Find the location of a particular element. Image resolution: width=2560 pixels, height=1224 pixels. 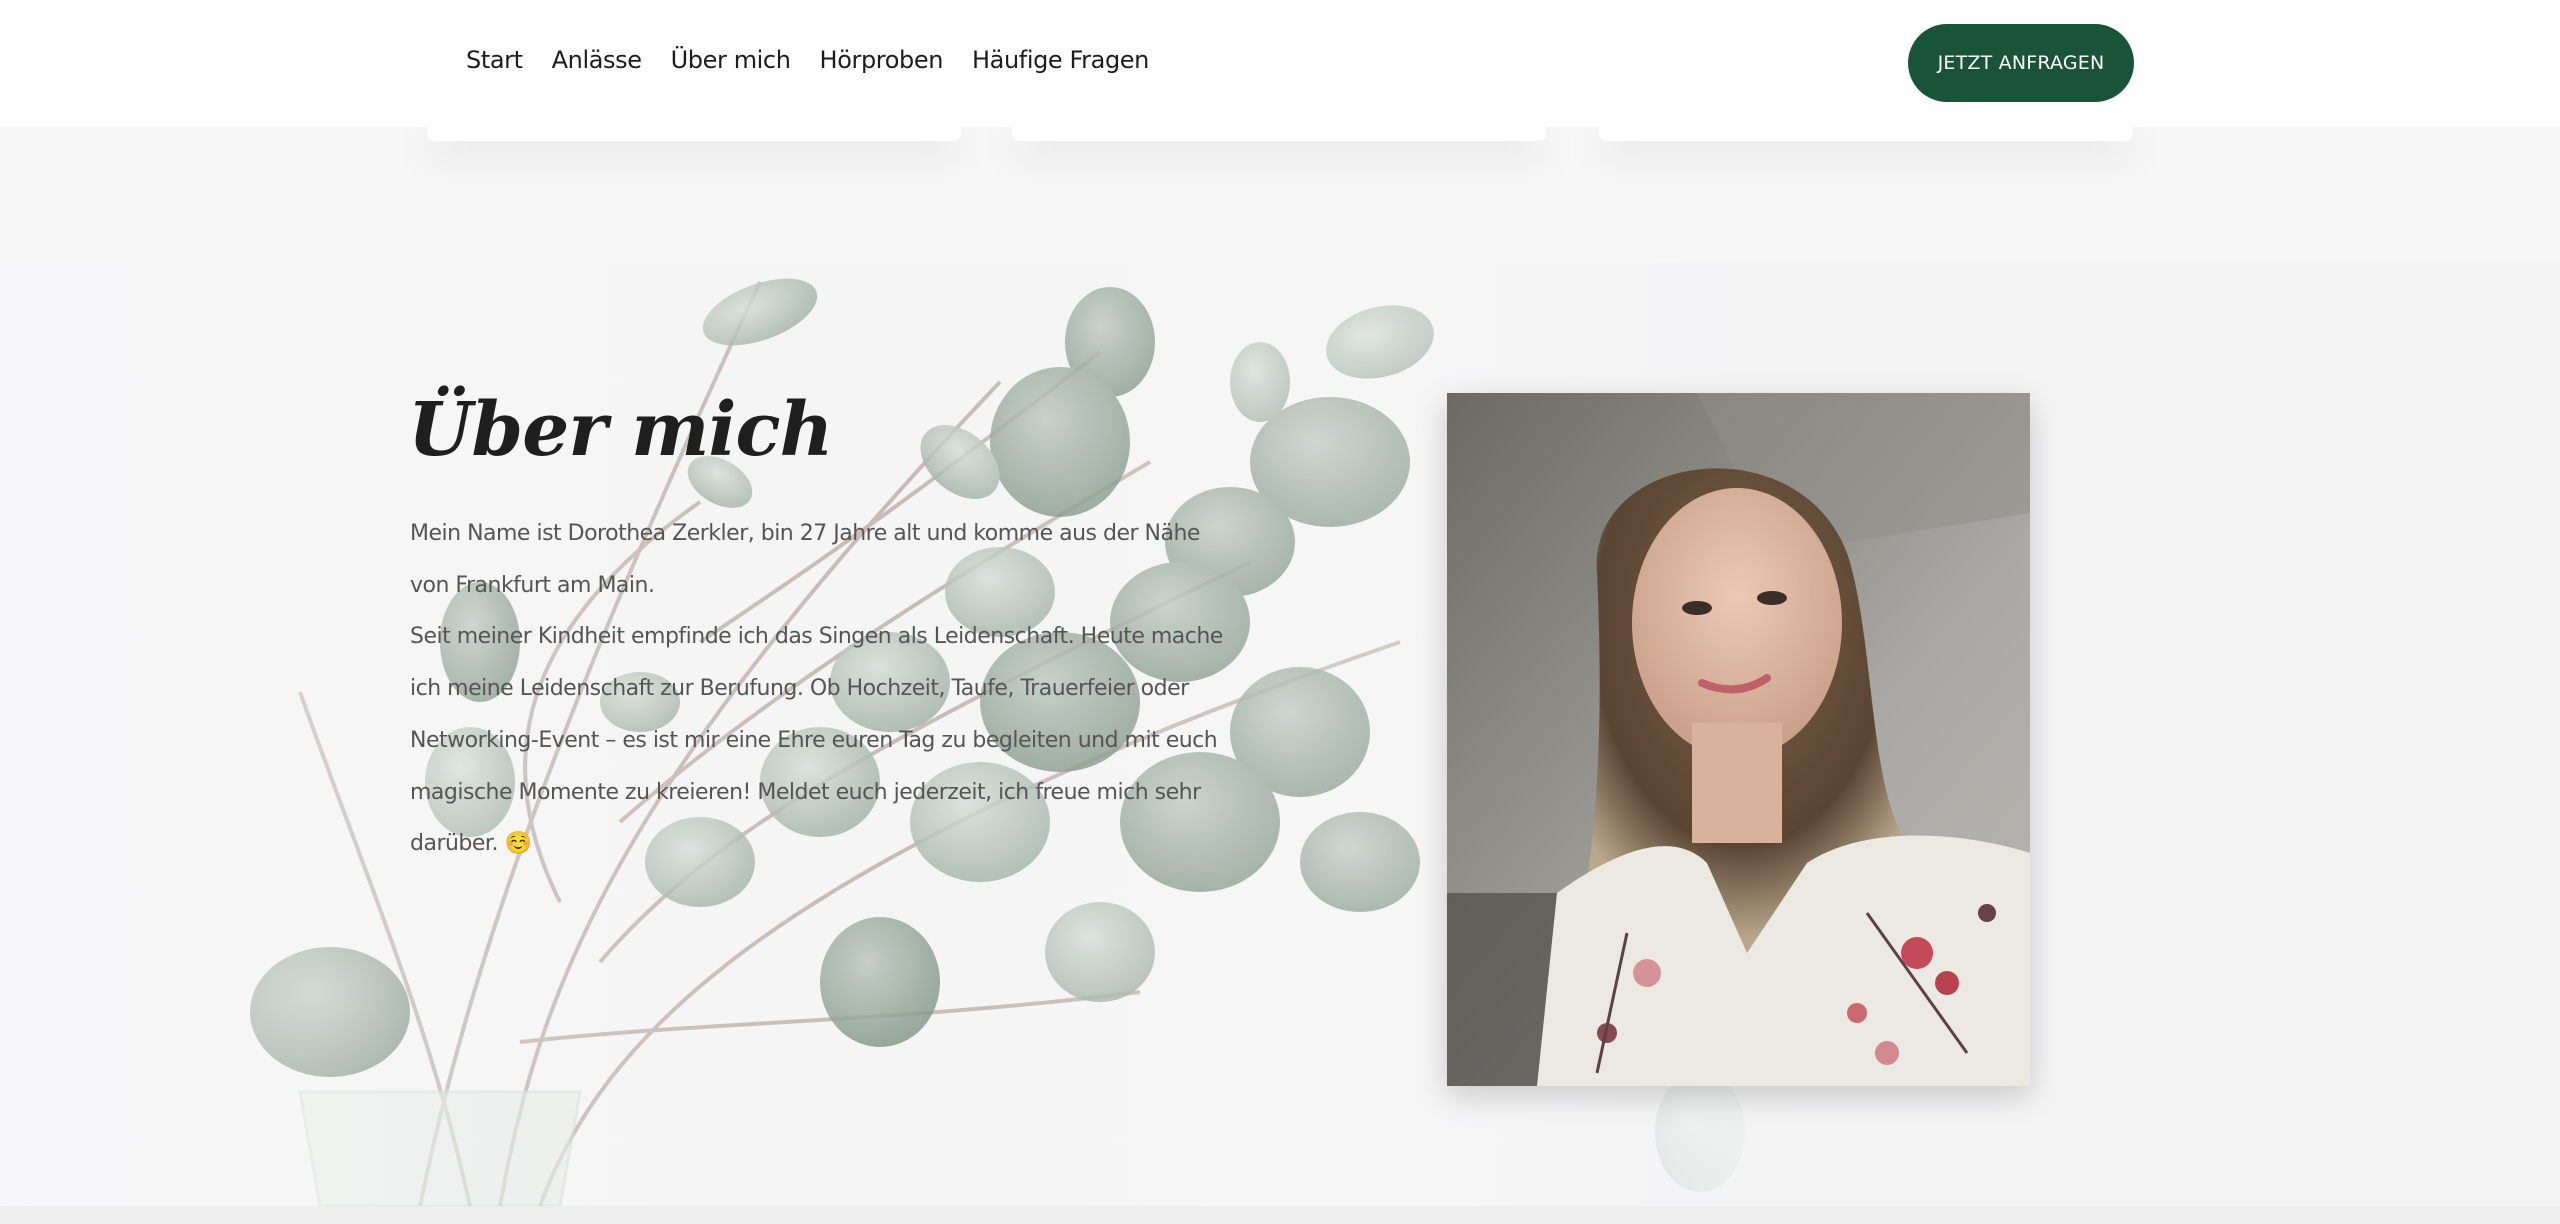

nav-item-anlaesse: Anlässe is located at coordinates (597, 60).